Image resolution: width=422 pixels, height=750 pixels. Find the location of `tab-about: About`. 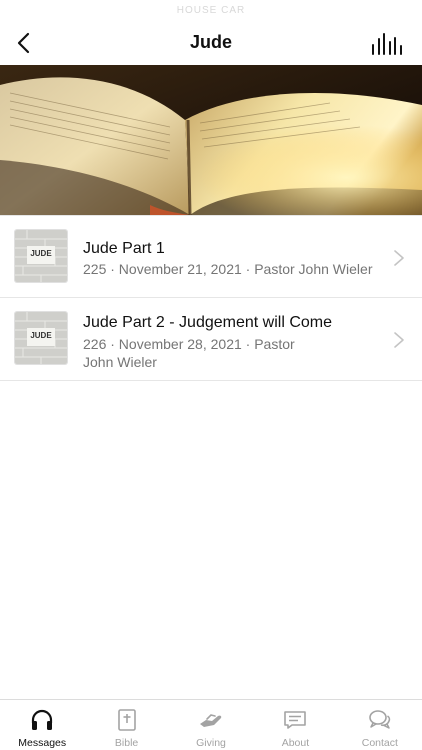

tab-about: About is located at coordinates (295, 725).